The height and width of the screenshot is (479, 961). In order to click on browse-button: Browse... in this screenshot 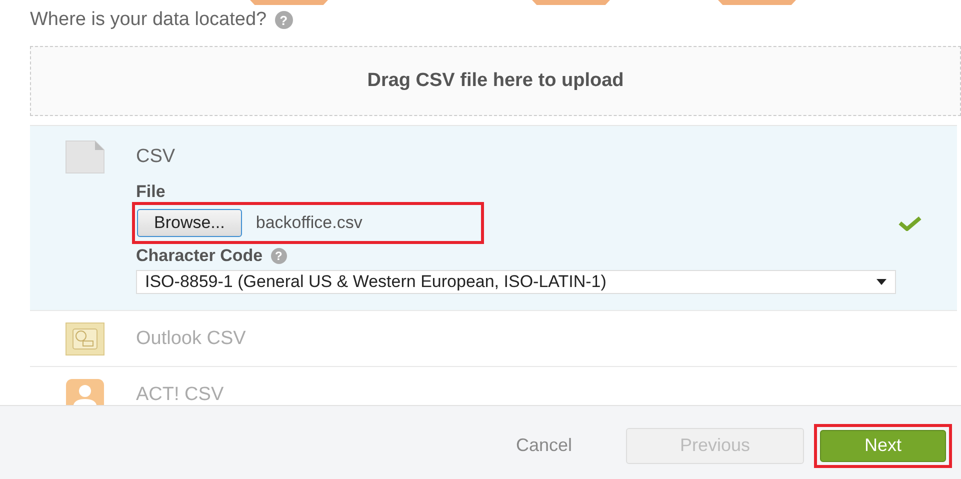, I will do `click(189, 223)`.